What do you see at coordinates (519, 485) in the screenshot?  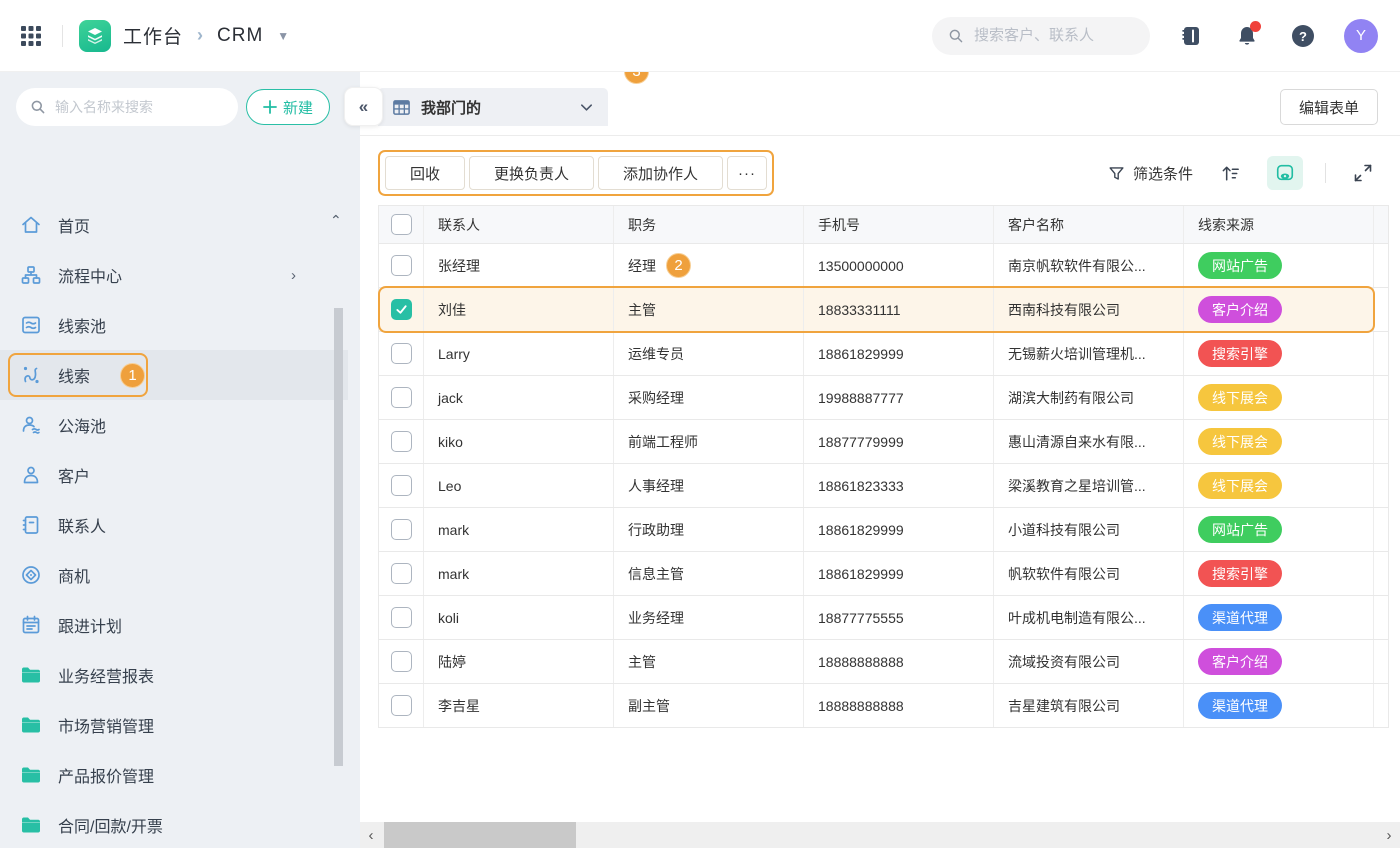 I see `contact-cell: Leo` at bounding box center [519, 485].